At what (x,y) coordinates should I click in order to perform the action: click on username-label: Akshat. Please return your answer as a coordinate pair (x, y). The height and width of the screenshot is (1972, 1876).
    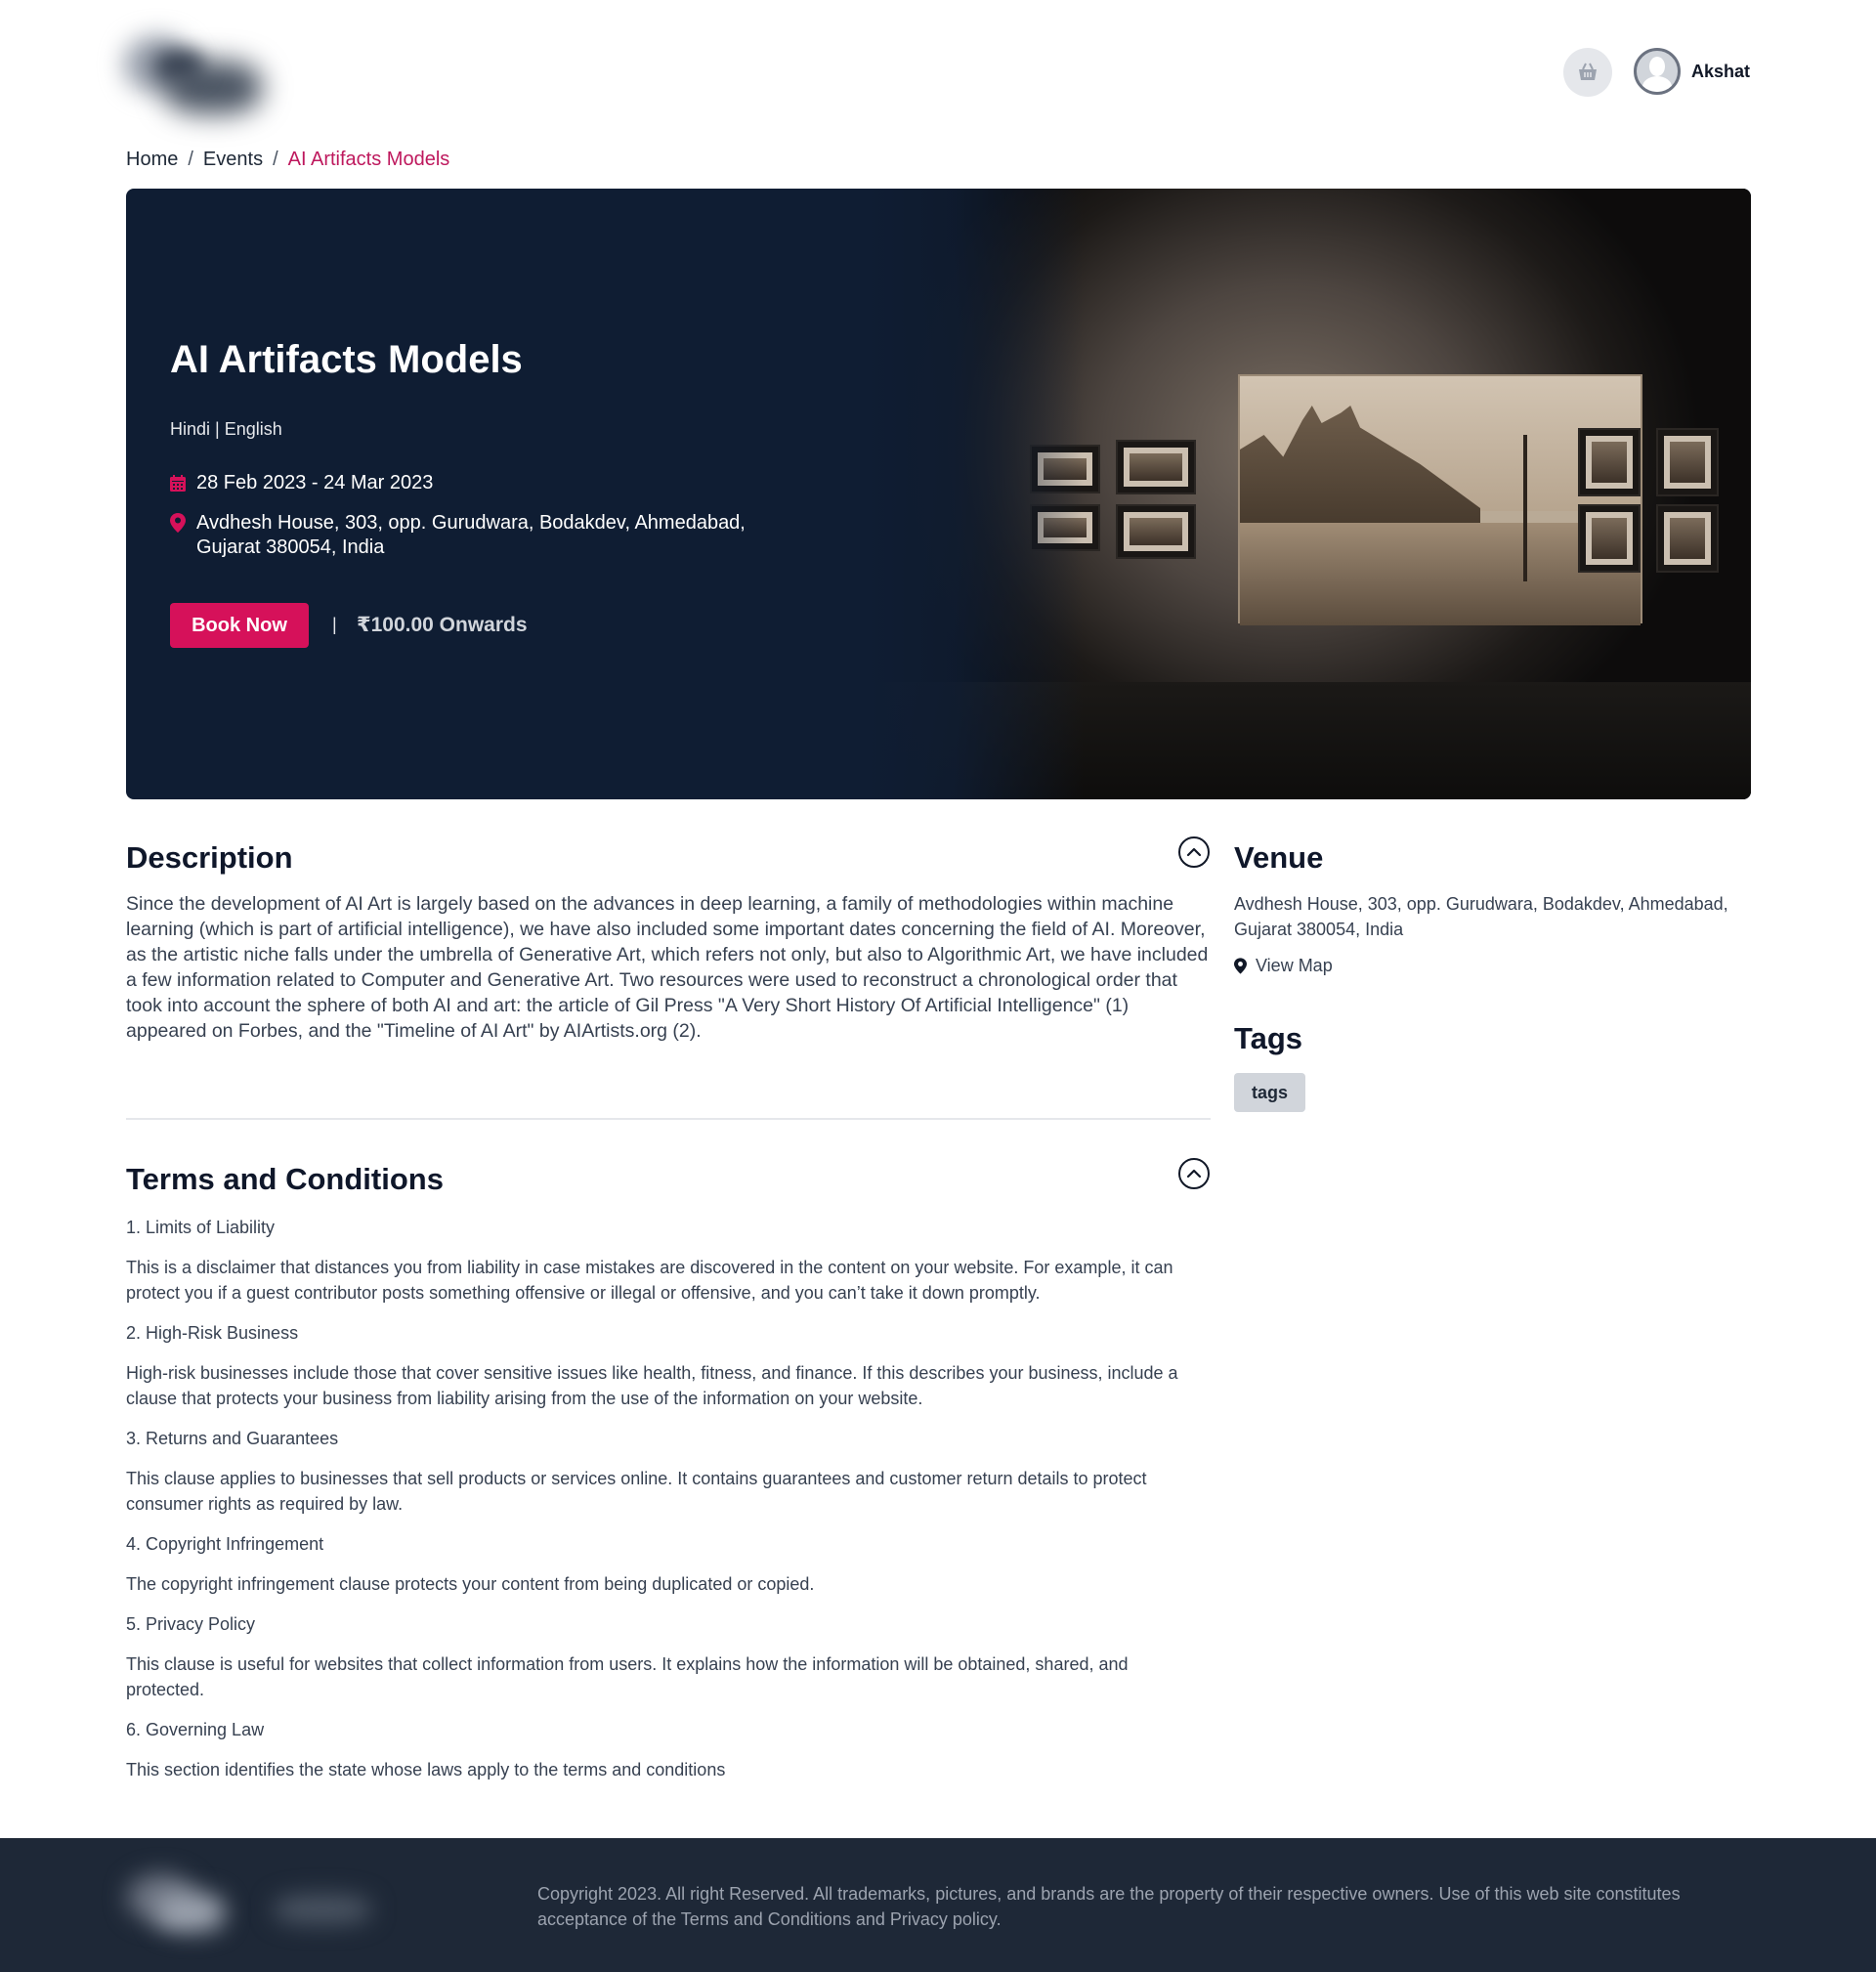
    Looking at the image, I should click on (1720, 72).